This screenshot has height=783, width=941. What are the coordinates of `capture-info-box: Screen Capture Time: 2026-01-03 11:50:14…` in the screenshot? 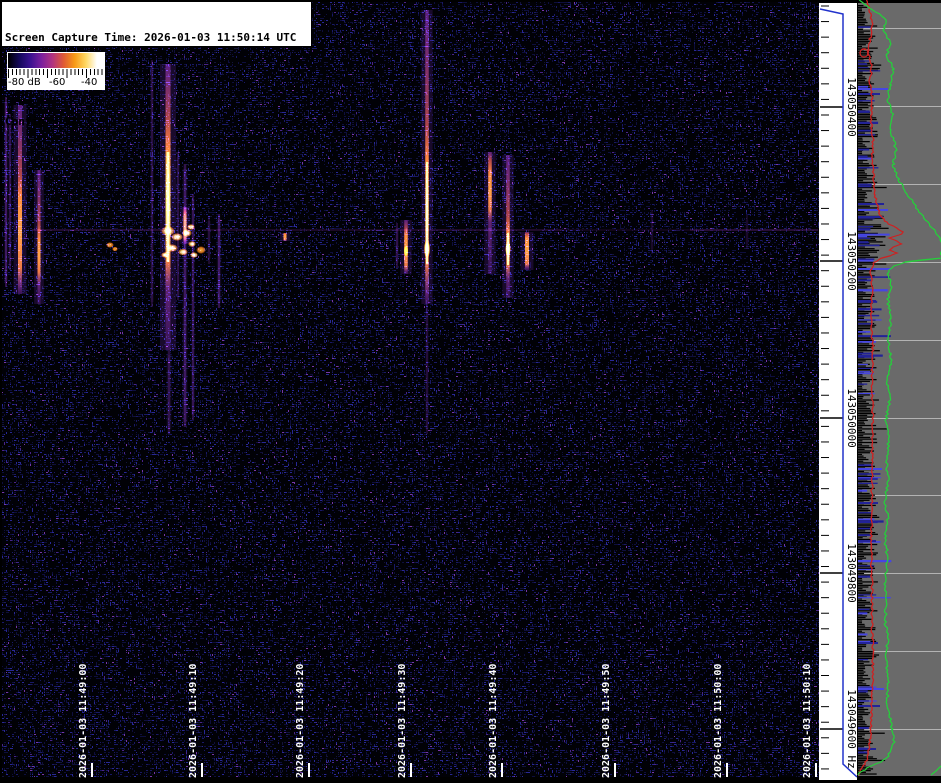 It's located at (157, 65).